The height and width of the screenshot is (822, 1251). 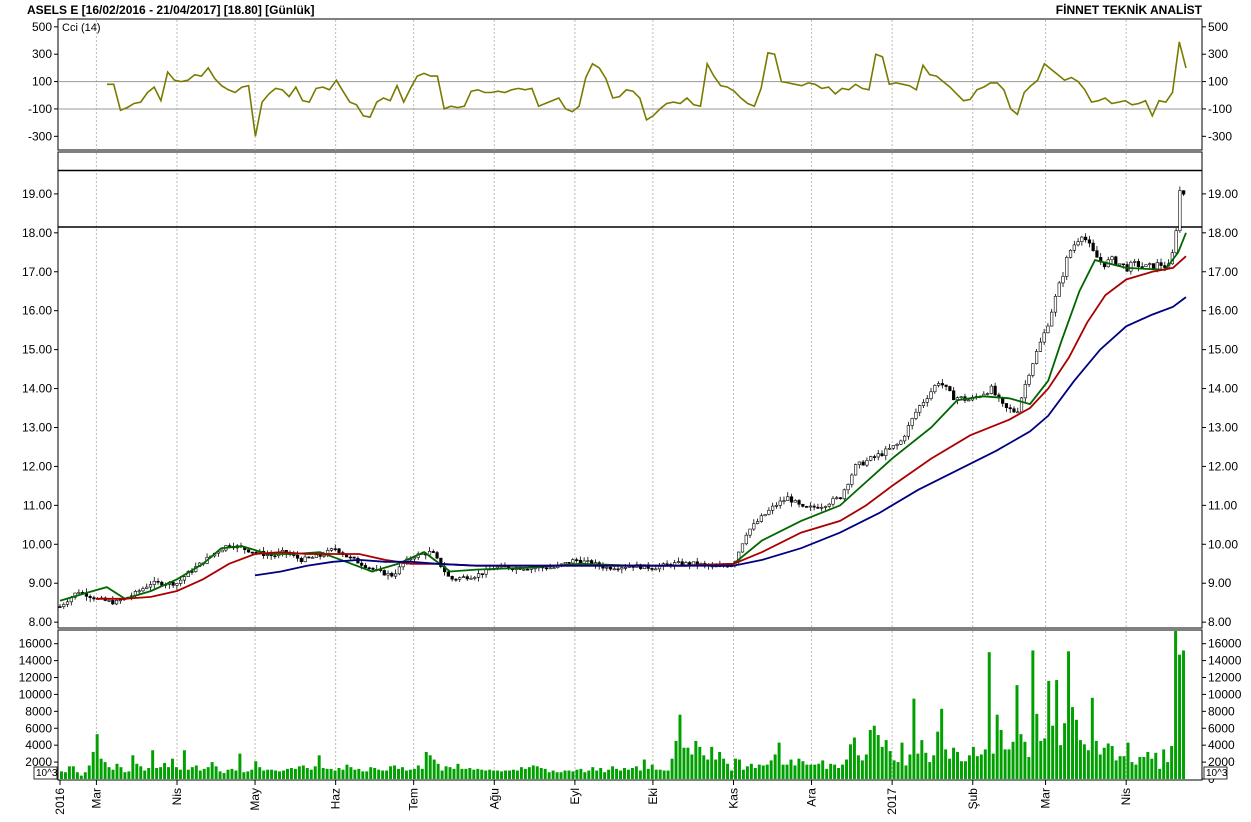 I want to click on price-ytick-label-right: 10.00, so click(x=1223, y=544).